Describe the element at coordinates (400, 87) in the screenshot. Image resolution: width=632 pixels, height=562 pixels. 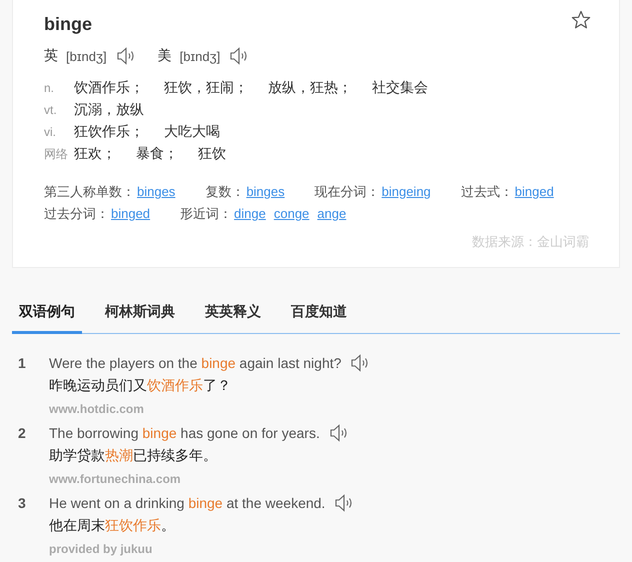
I see `meaning: 社交集会` at that location.